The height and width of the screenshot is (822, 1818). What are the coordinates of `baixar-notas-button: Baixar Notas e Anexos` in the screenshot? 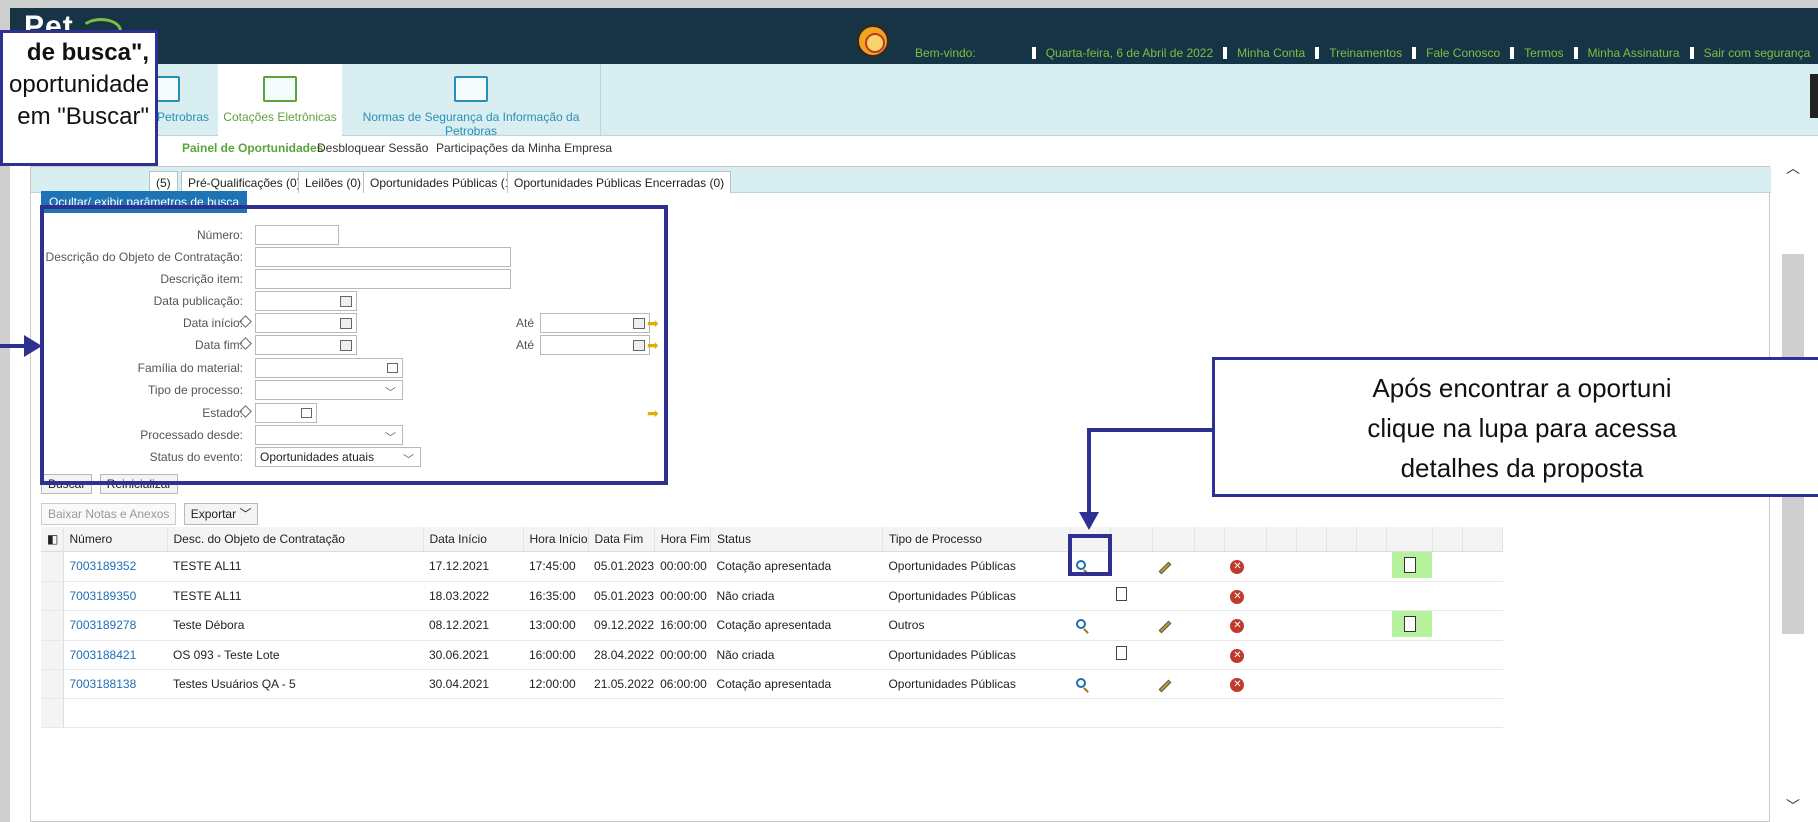 It's located at (109, 514).